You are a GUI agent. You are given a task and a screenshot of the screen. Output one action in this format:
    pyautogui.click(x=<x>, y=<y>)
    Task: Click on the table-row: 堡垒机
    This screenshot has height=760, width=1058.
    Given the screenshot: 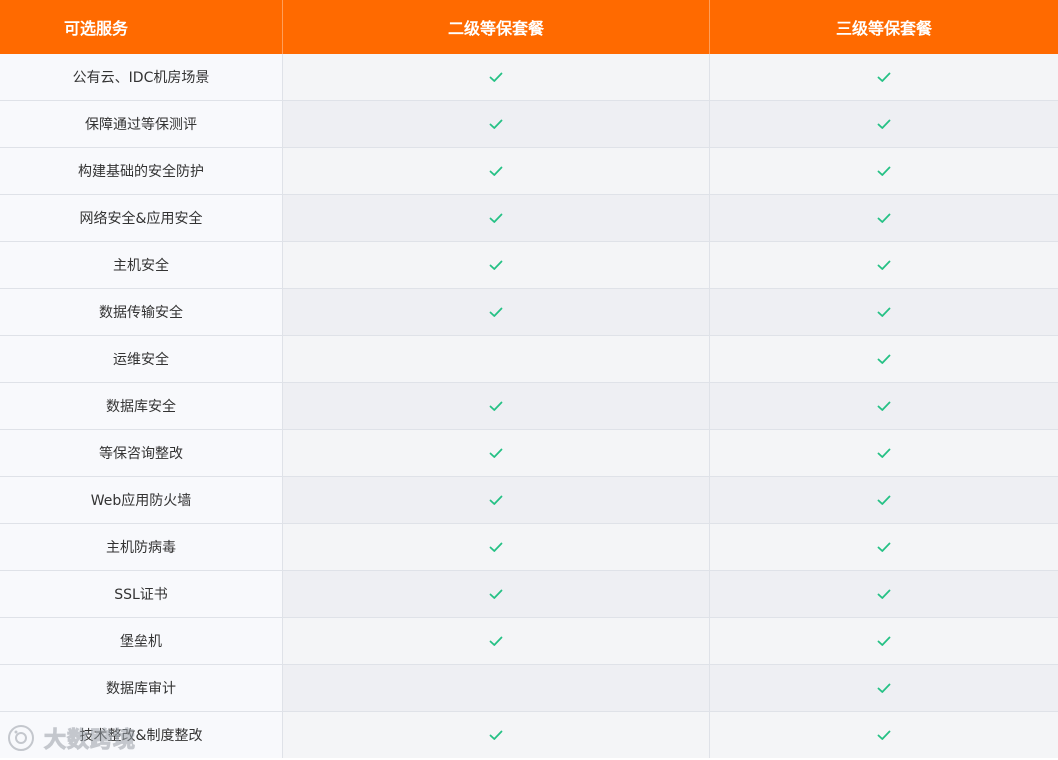 What is the action you would take?
    pyautogui.click(x=529, y=641)
    